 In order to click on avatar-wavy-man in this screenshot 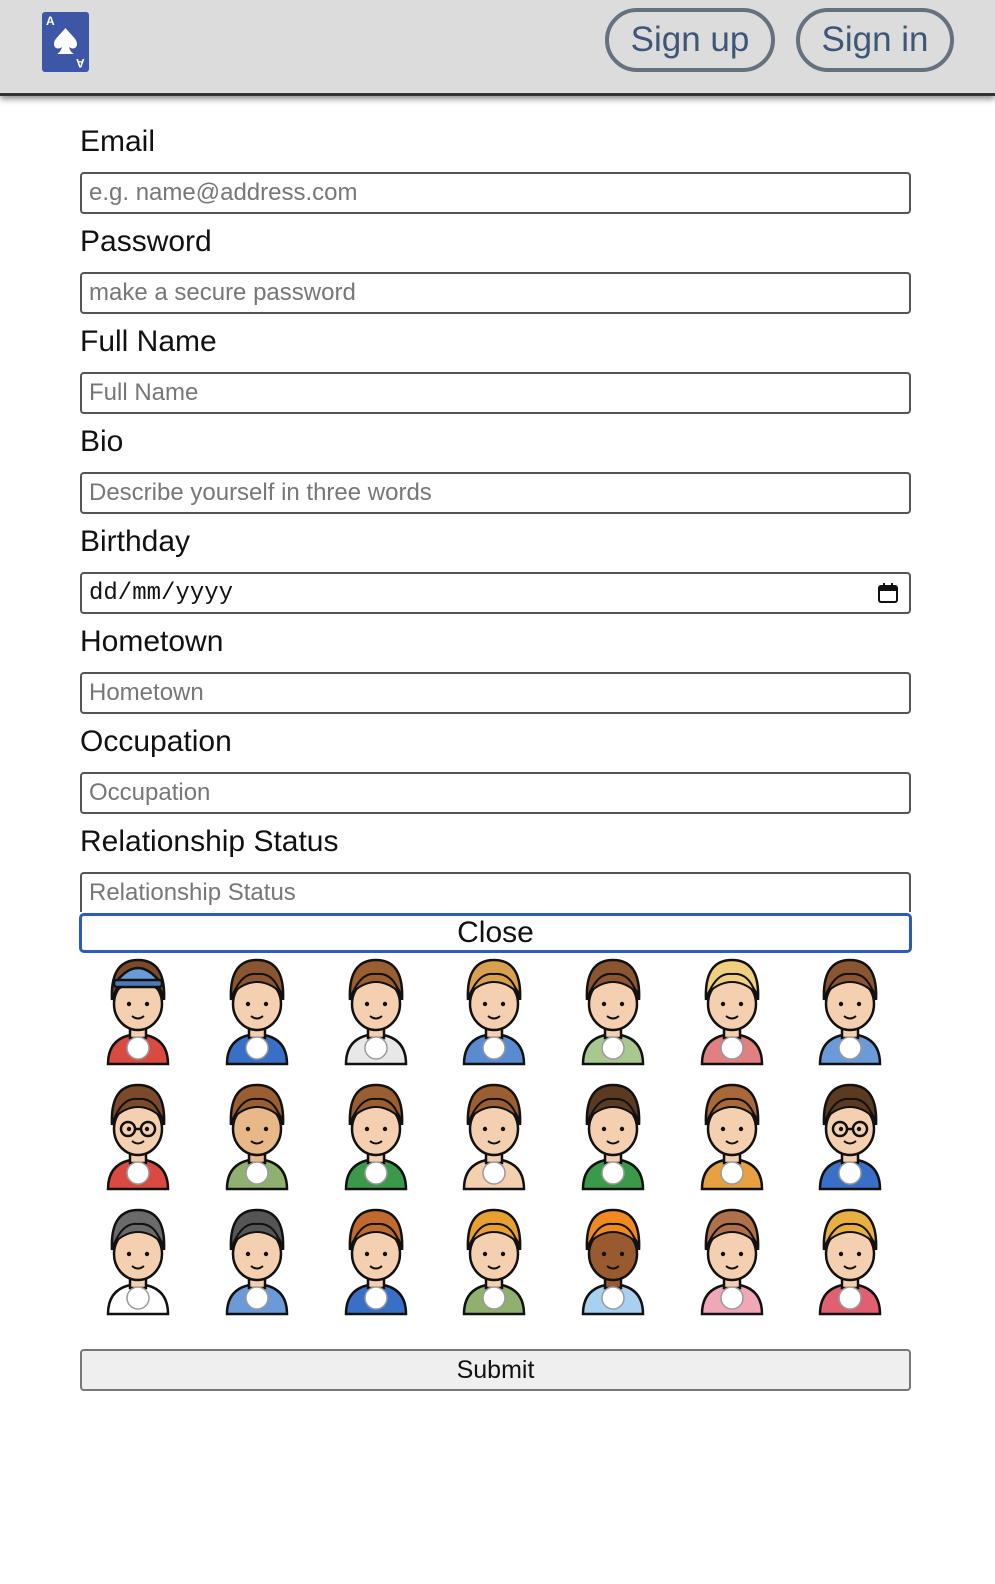, I will do `click(494, 1135)`.